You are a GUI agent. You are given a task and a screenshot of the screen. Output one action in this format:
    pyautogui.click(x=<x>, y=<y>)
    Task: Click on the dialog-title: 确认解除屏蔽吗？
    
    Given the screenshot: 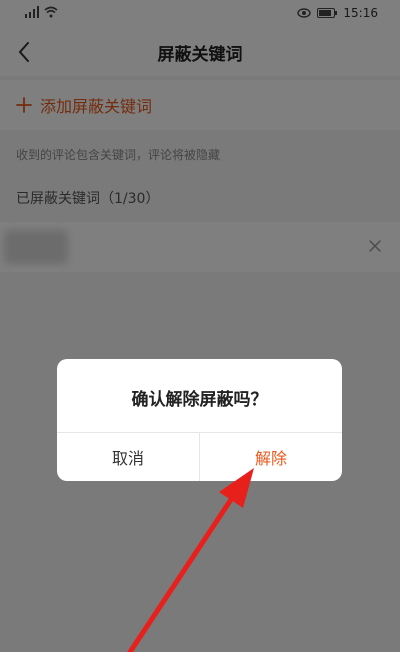 What is the action you would take?
    pyautogui.click(x=199, y=400)
    